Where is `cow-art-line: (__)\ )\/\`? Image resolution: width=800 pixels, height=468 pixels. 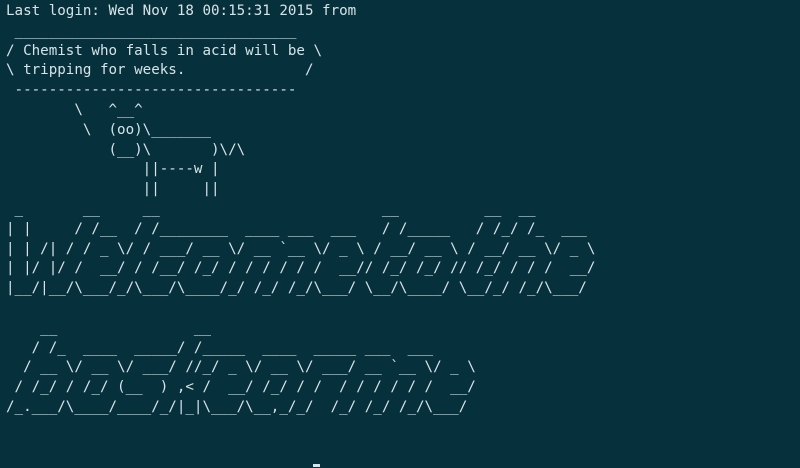 cow-art-line: (__)\ )\/\ is located at coordinates (126, 149).